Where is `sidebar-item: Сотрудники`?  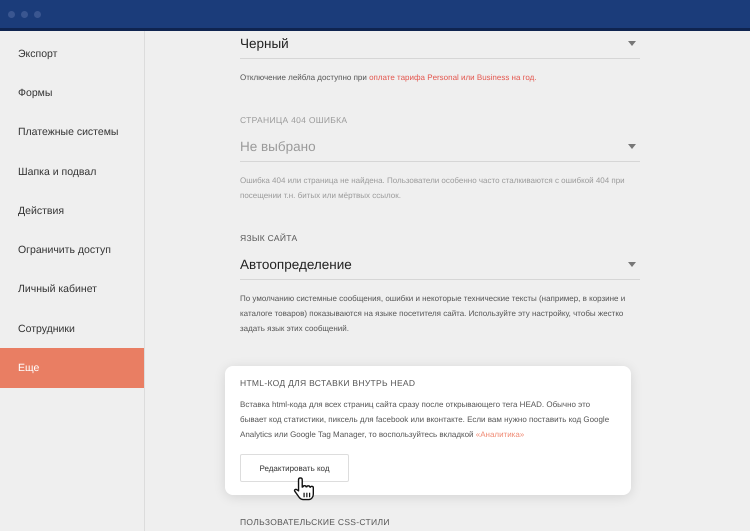
sidebar-item: Сотрудники is located at coordinates (72, 328).